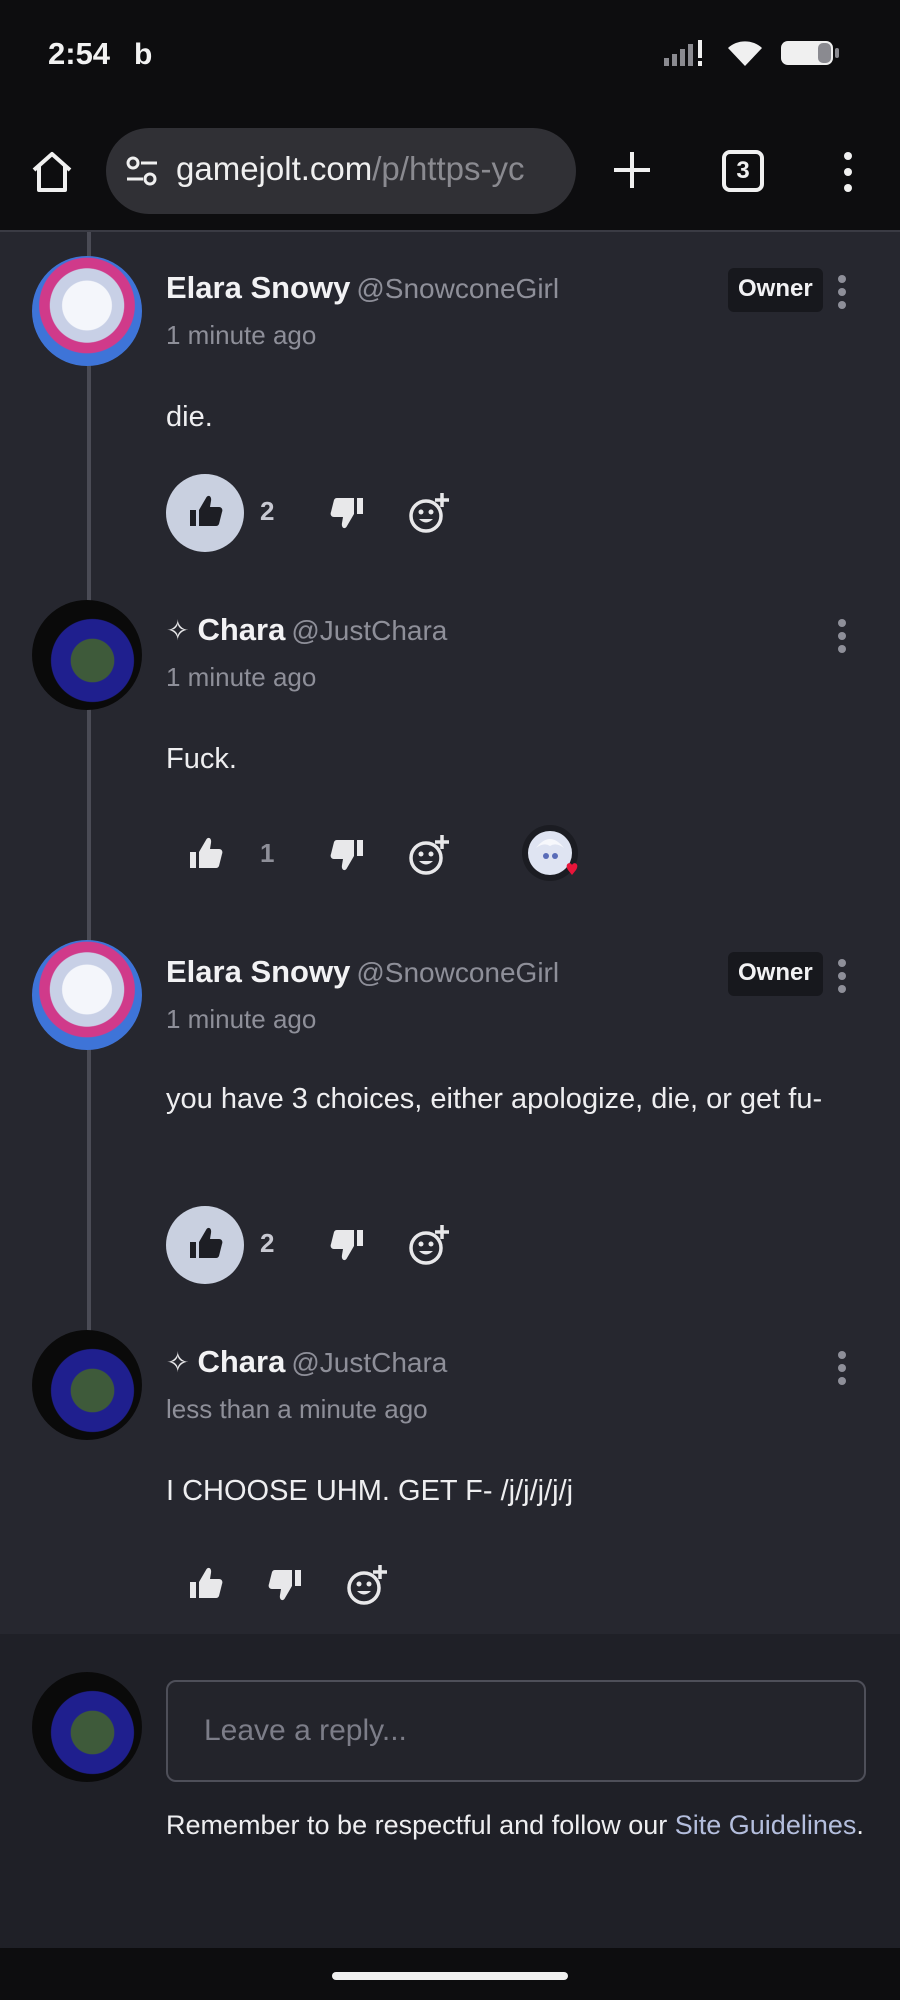 The width and height of the screenshot is (900, 2000). What do you see at coordinates (420, 1825) in the screenshot?
I see `guidelines-text: Remember to be respectful and follow our` at bounding box center [420, 1825].